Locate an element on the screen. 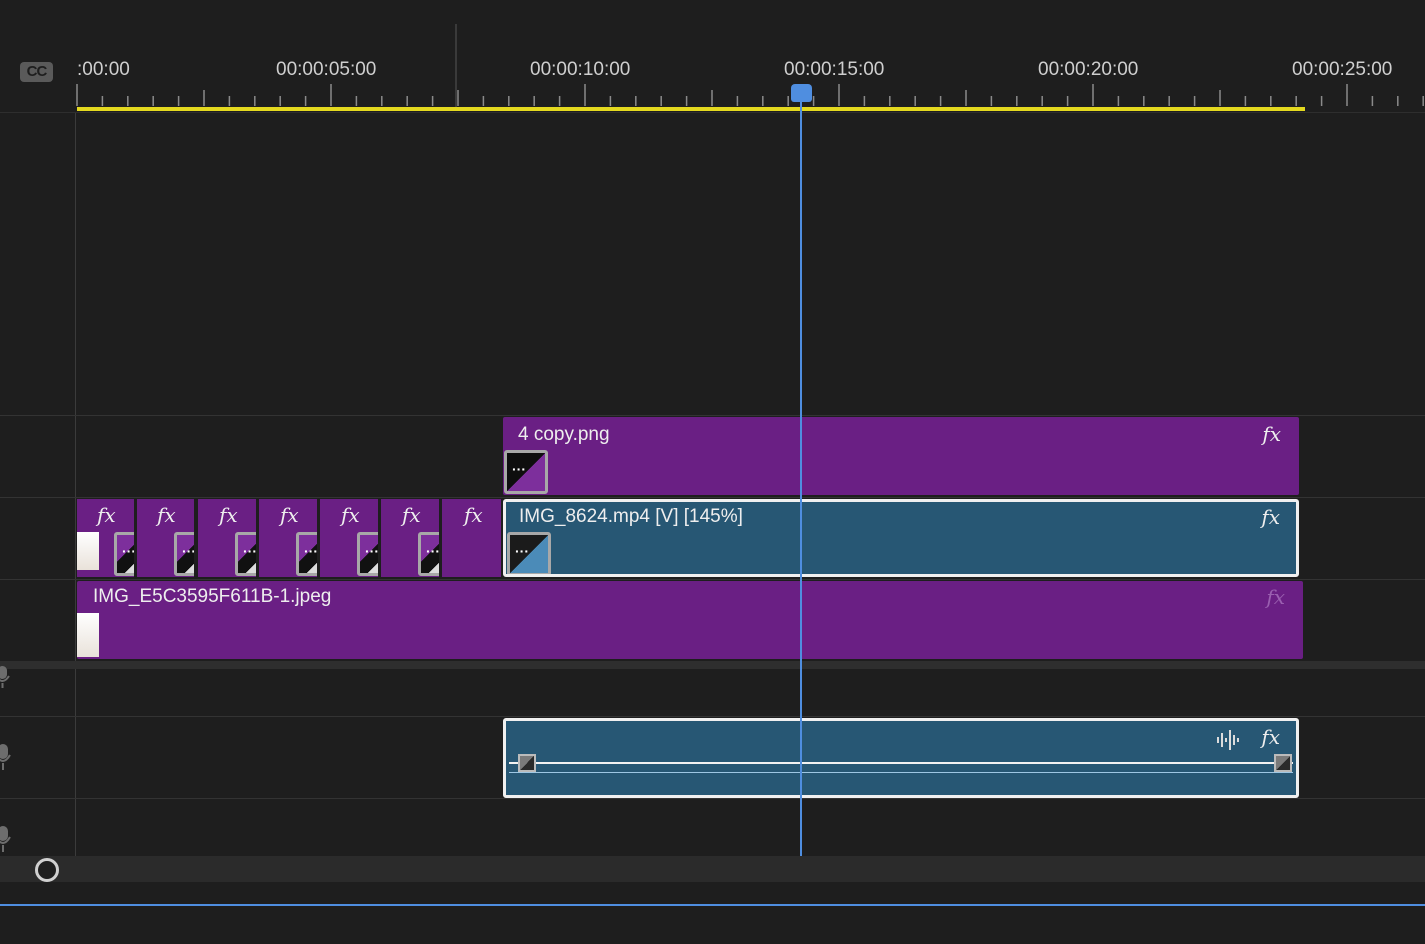  audio-waveform-icon is located at coordinates (1228, 740).